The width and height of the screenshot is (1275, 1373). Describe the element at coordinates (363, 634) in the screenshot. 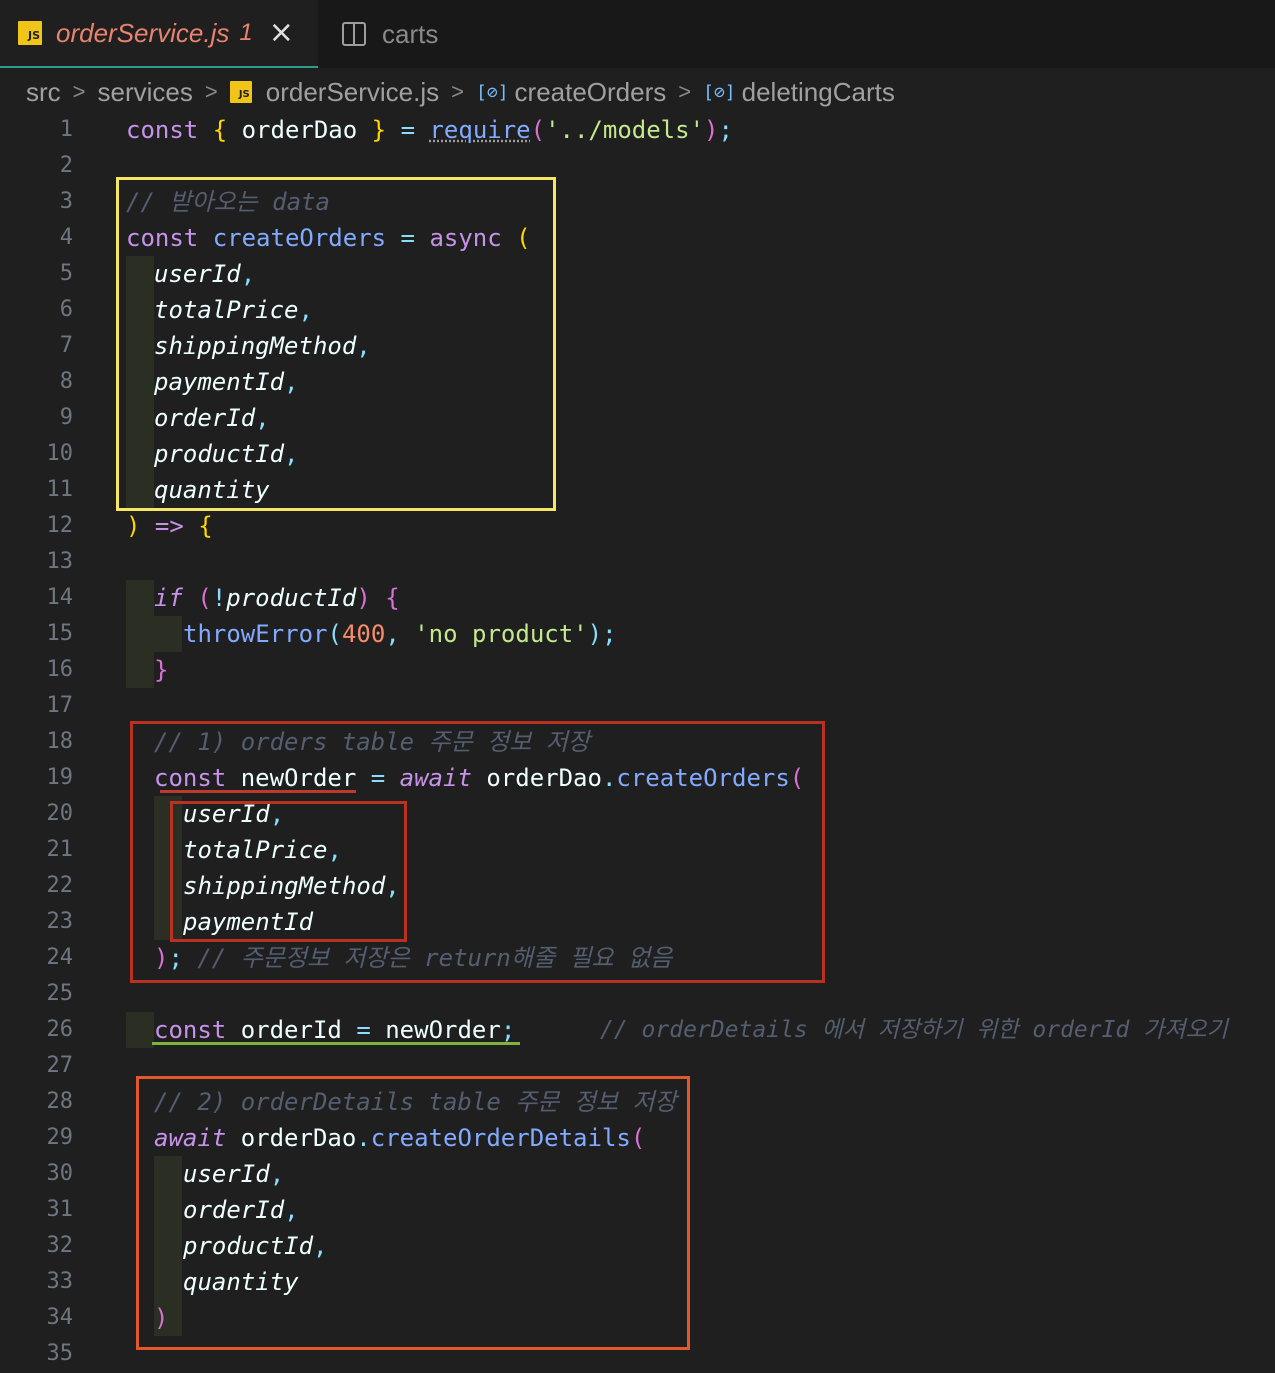

I see `number-literal: 400` at that location.